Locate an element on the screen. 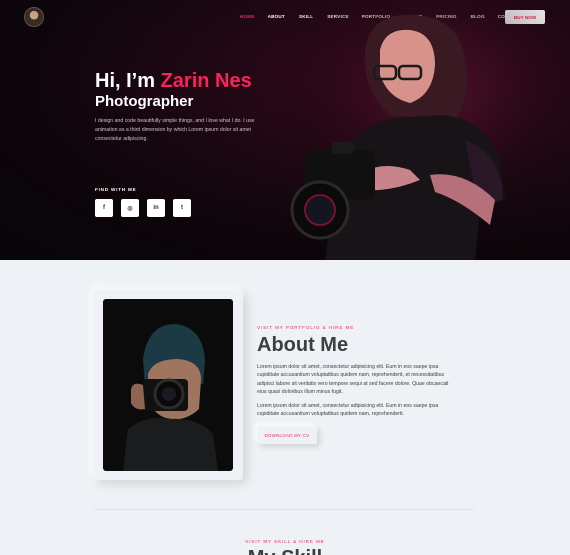  social-links: f ◎ in t is located at coordinates (143, 208).